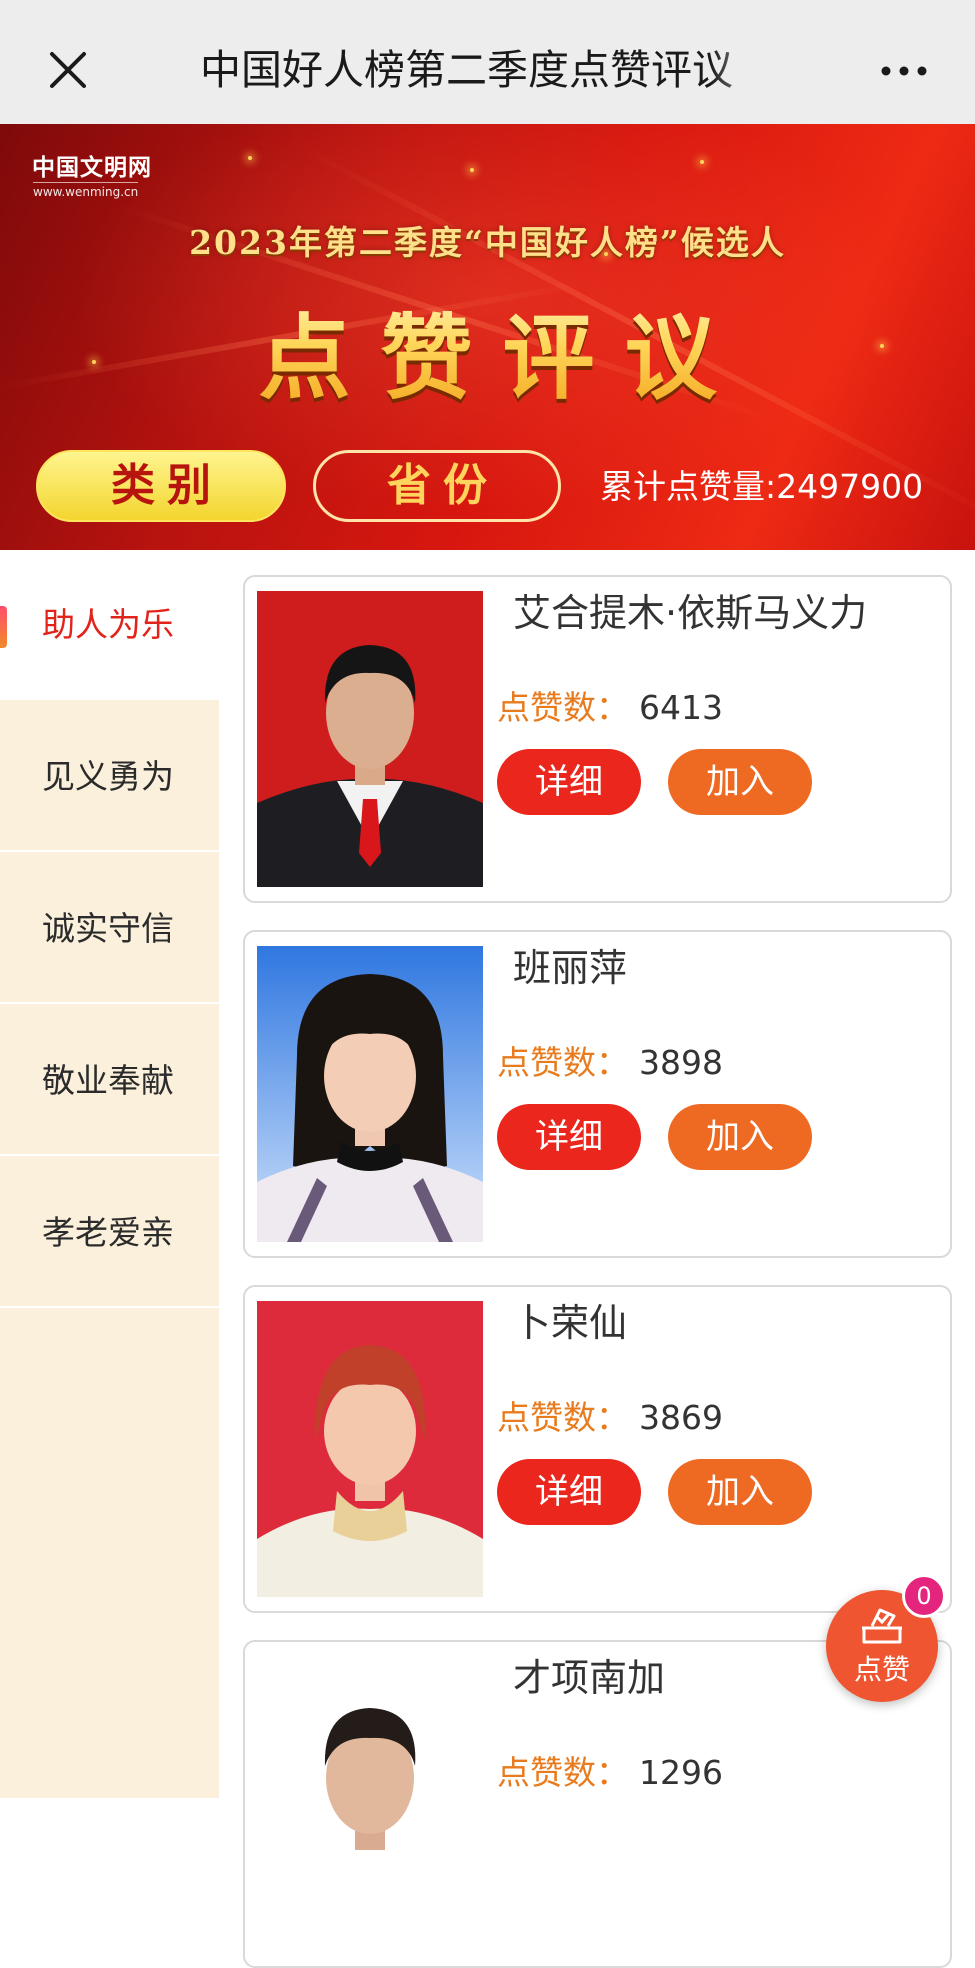 This screenshot has width=975, height=1968. Describe the element at coordinates (681, 707) in the screenshot. I see `likes-count: 6413` at that location.